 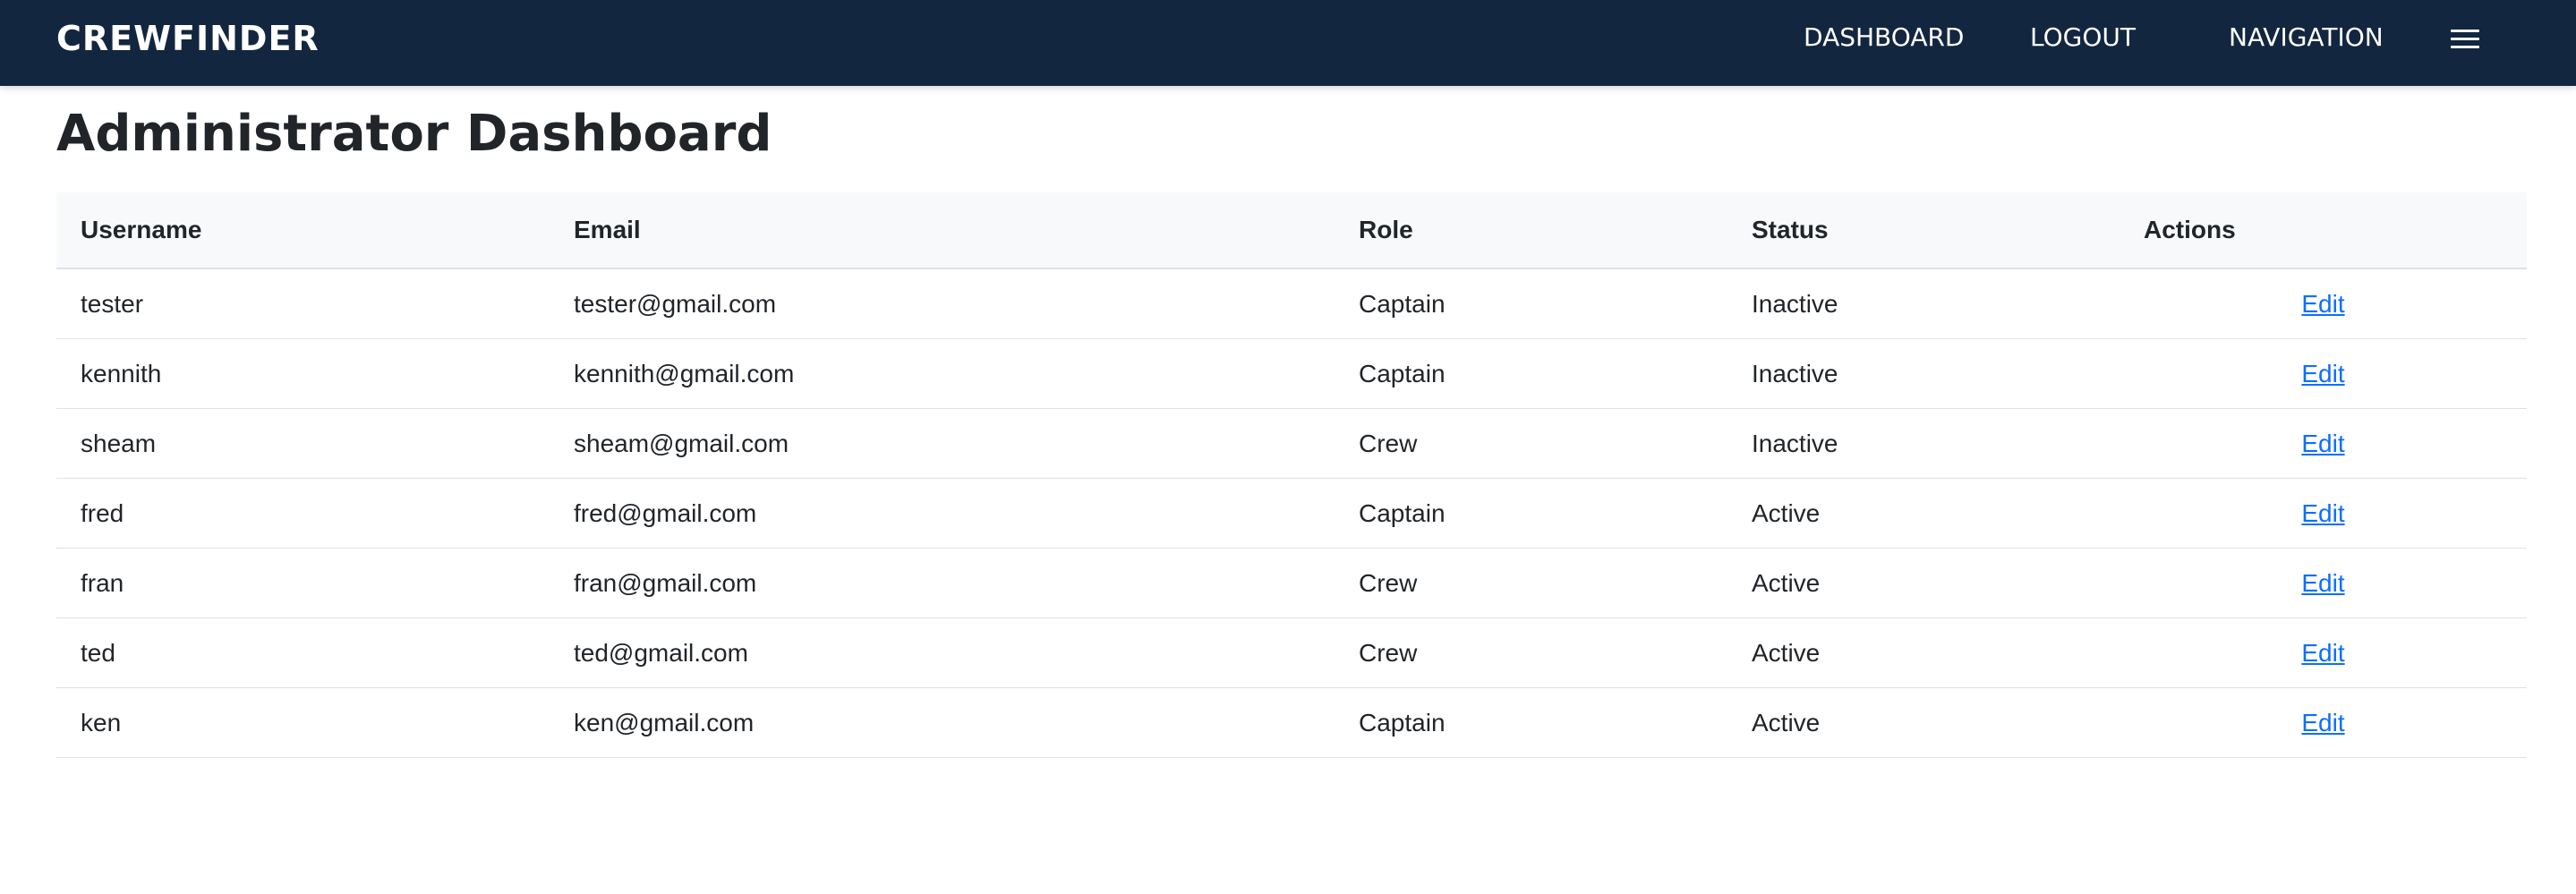 I want to click on cell-username: fran, so click(x=303, y=583).